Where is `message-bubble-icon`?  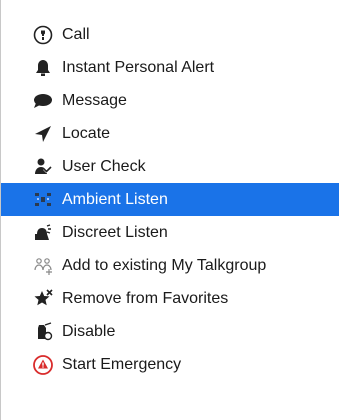 message-bubble-icon is located at coordinates (43, 101).